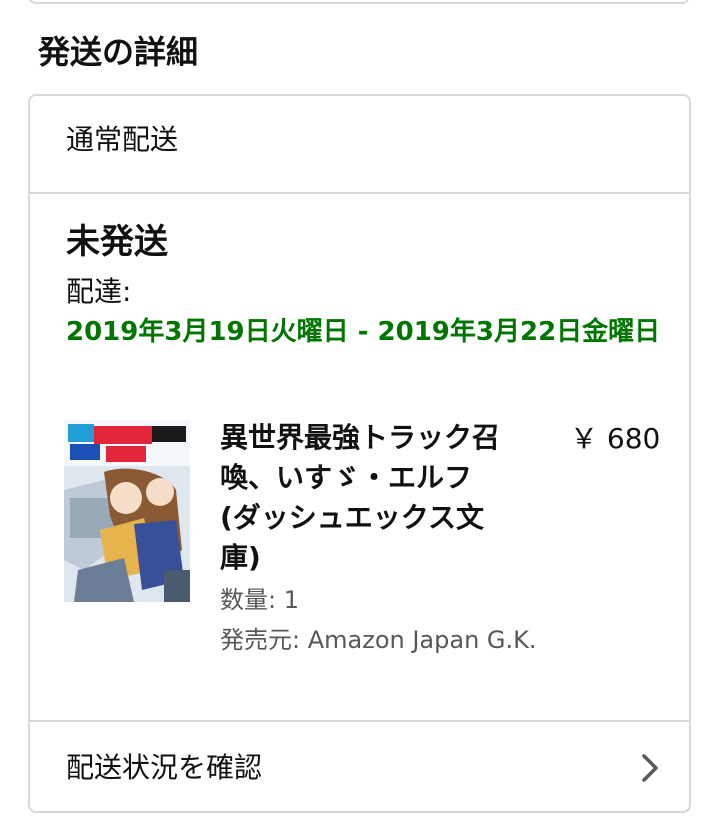 This screenshot has height=825, width=720. What do you see at coordinates (650, 768) in the screenshot?
I see `chevron-right-icon` at bounding box center [650, 768].